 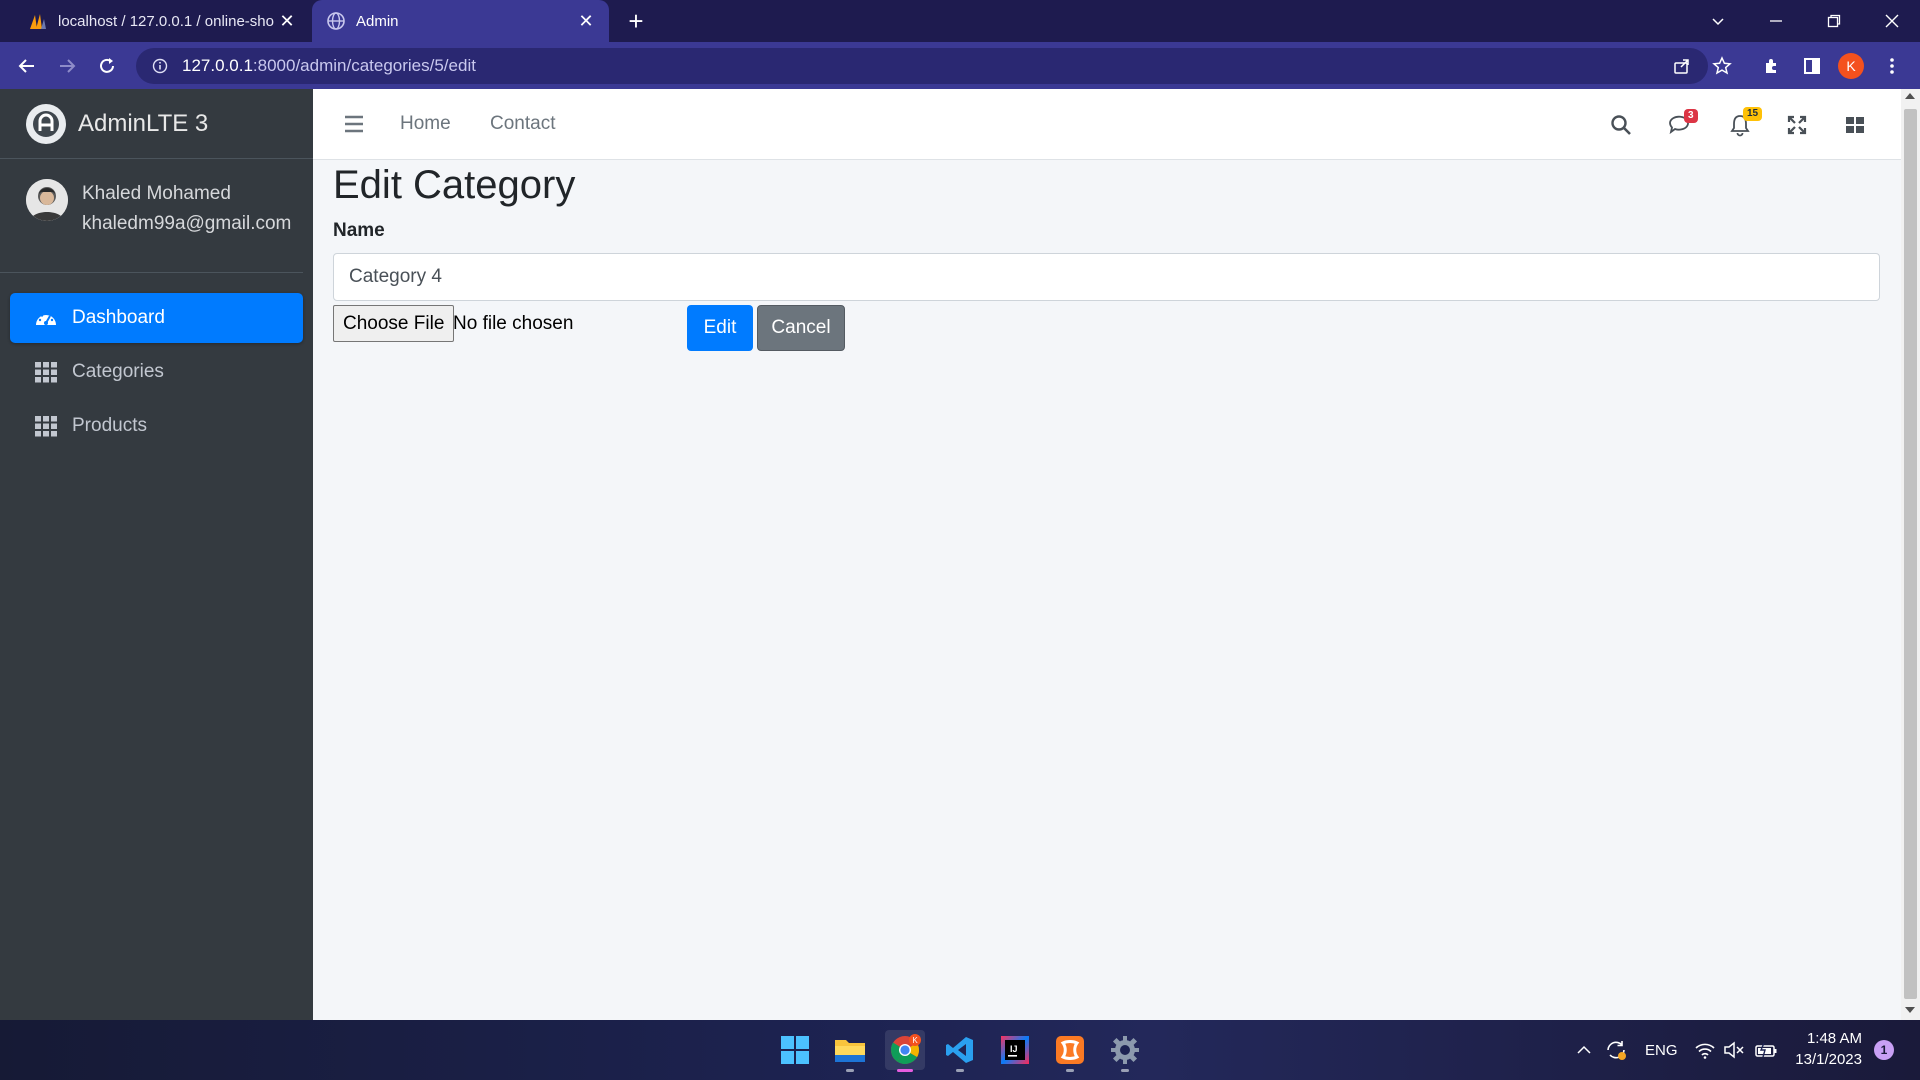 What do you see at coordinates (118, 371) in the screenshot?
I see `sidebar-item-label: Categories` at bounding box center [118, 371].